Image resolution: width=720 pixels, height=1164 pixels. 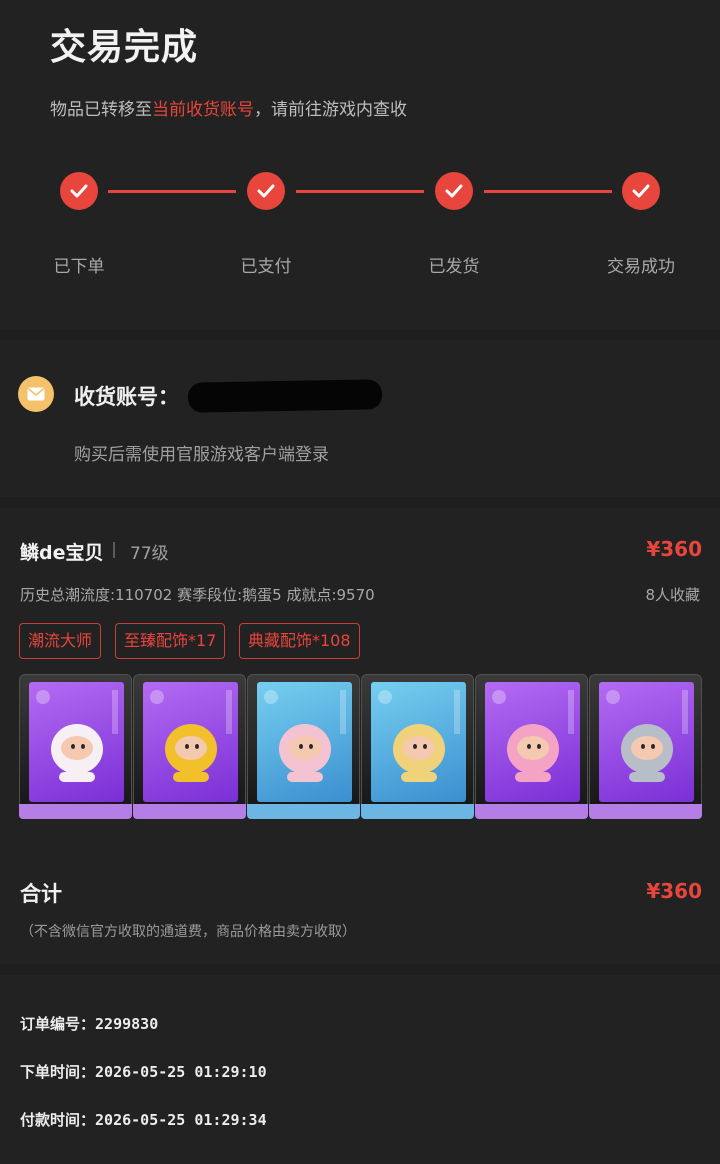 What do you see at coordinates (285, 396) in the screenshot?
I see `account-redacted` at bounding box center [285, 396].